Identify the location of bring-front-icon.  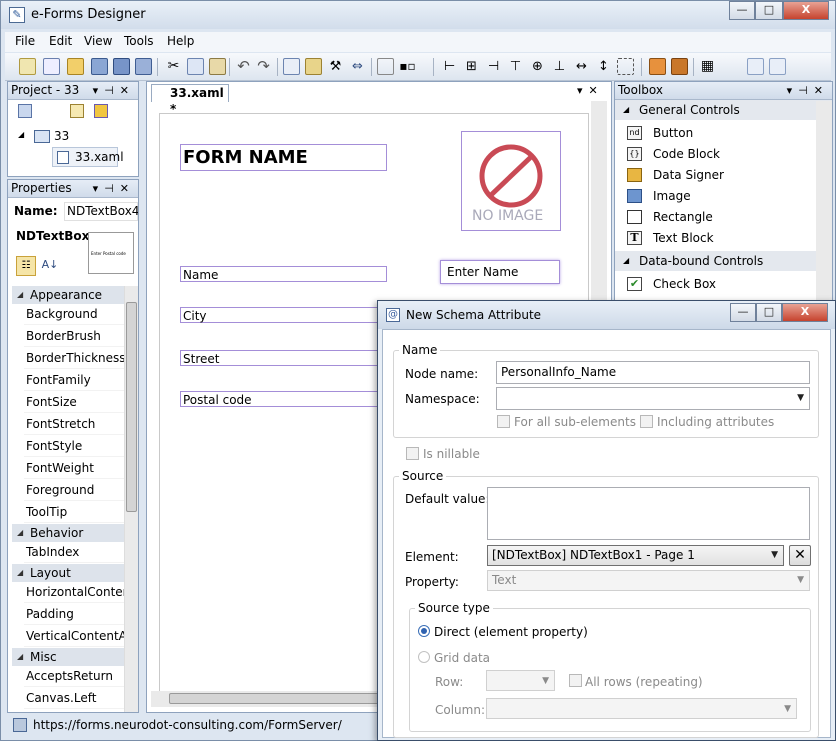
(657, 66).